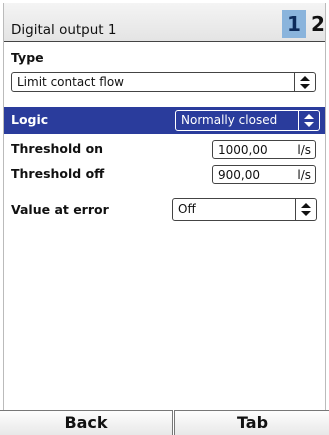 The height and width of the screenshot is (435, 329). What do you see at coordinates (163, 82) in the screenshot?
I see `type-select: Limit contact flow` at bounding box center [163, 82].